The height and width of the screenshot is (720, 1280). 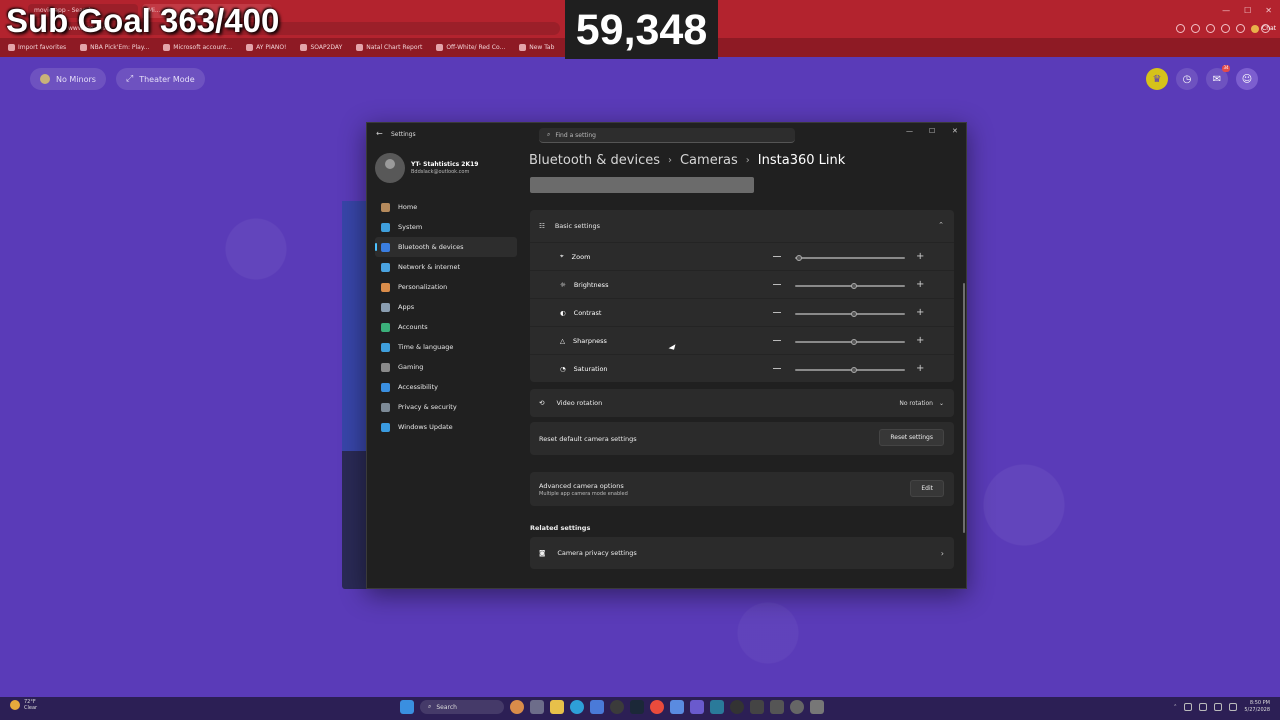 I want to click on widget-icon, so click(x=517, y=707).